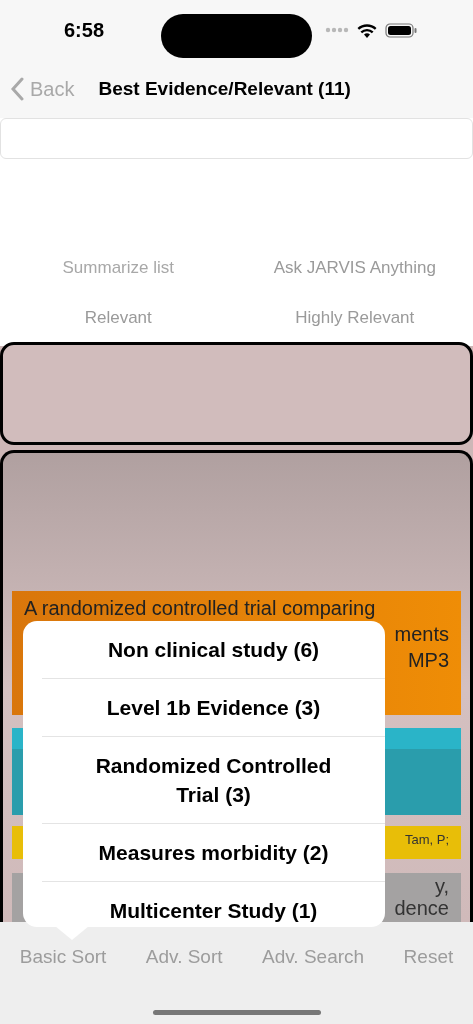 The image size is (473, 1024). I want to click on status-time: 6:58, so click(84, 30).